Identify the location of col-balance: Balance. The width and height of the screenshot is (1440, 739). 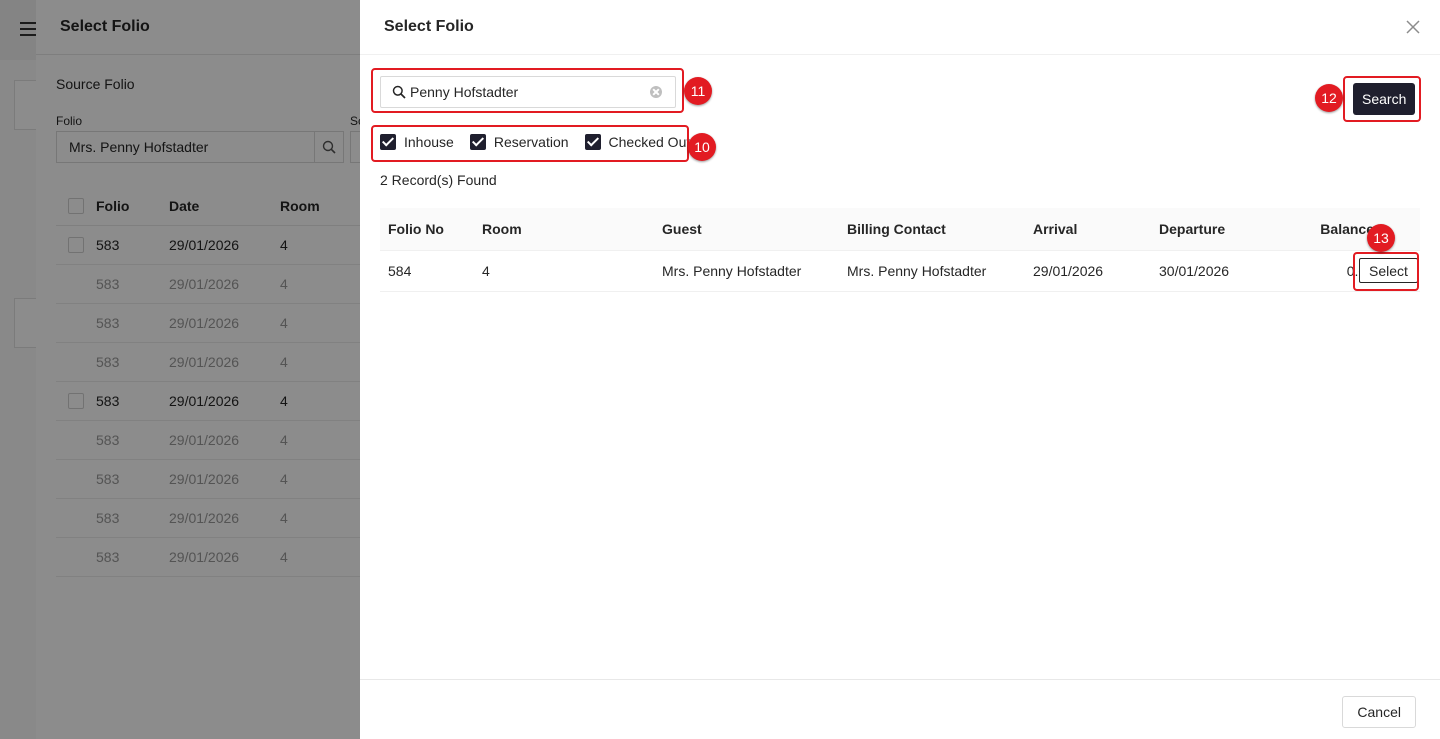
(1347, 229).